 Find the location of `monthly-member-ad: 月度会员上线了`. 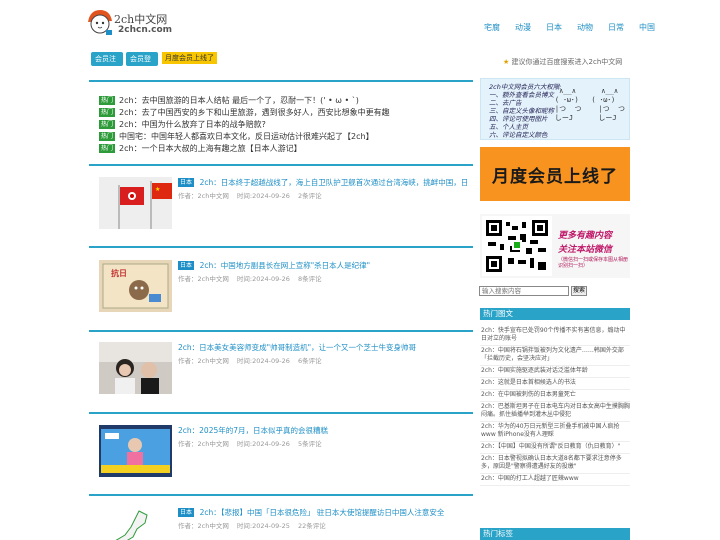

monthly-member-ad: 月度会员上线了 is located at coordinates (555, 174).